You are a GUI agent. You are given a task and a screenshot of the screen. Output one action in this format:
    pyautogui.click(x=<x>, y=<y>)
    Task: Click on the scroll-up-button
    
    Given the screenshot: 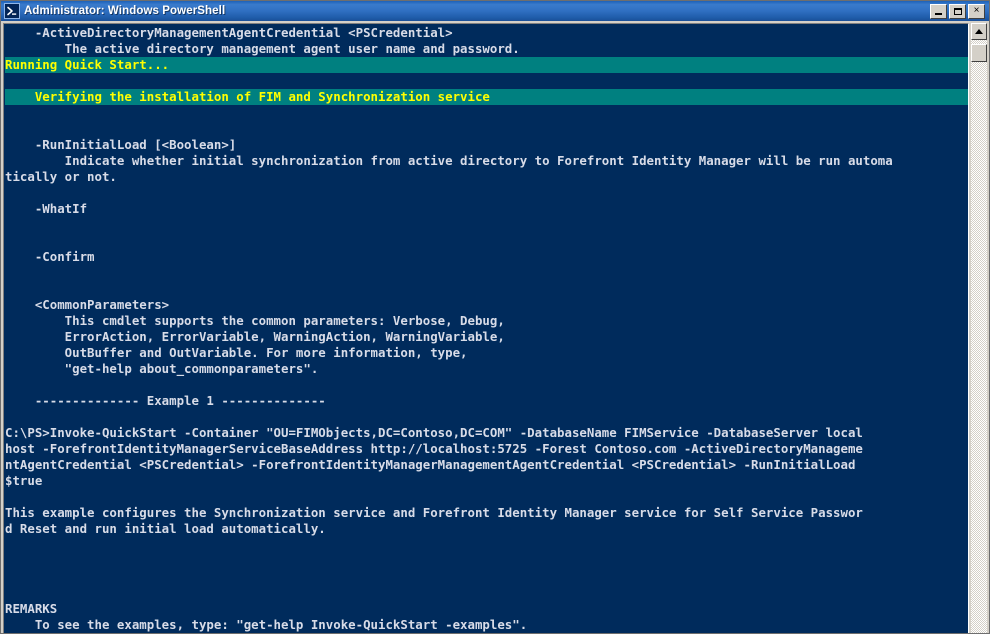 What is the action you would take?
    pyautogui.click(x=979, y=31)
    